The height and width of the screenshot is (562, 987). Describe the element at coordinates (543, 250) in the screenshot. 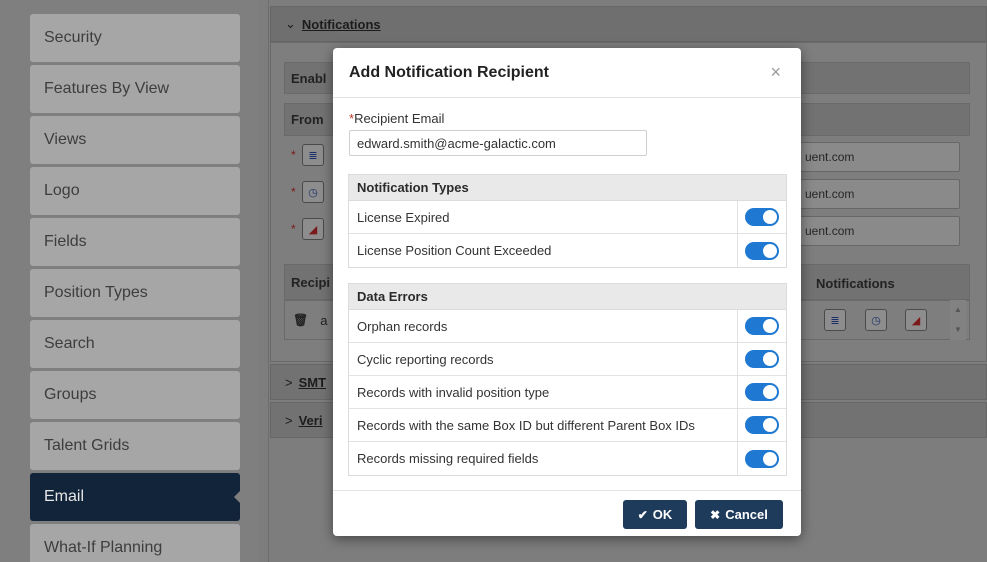

I see `row-label: License Position Count Exceeded` at that location.